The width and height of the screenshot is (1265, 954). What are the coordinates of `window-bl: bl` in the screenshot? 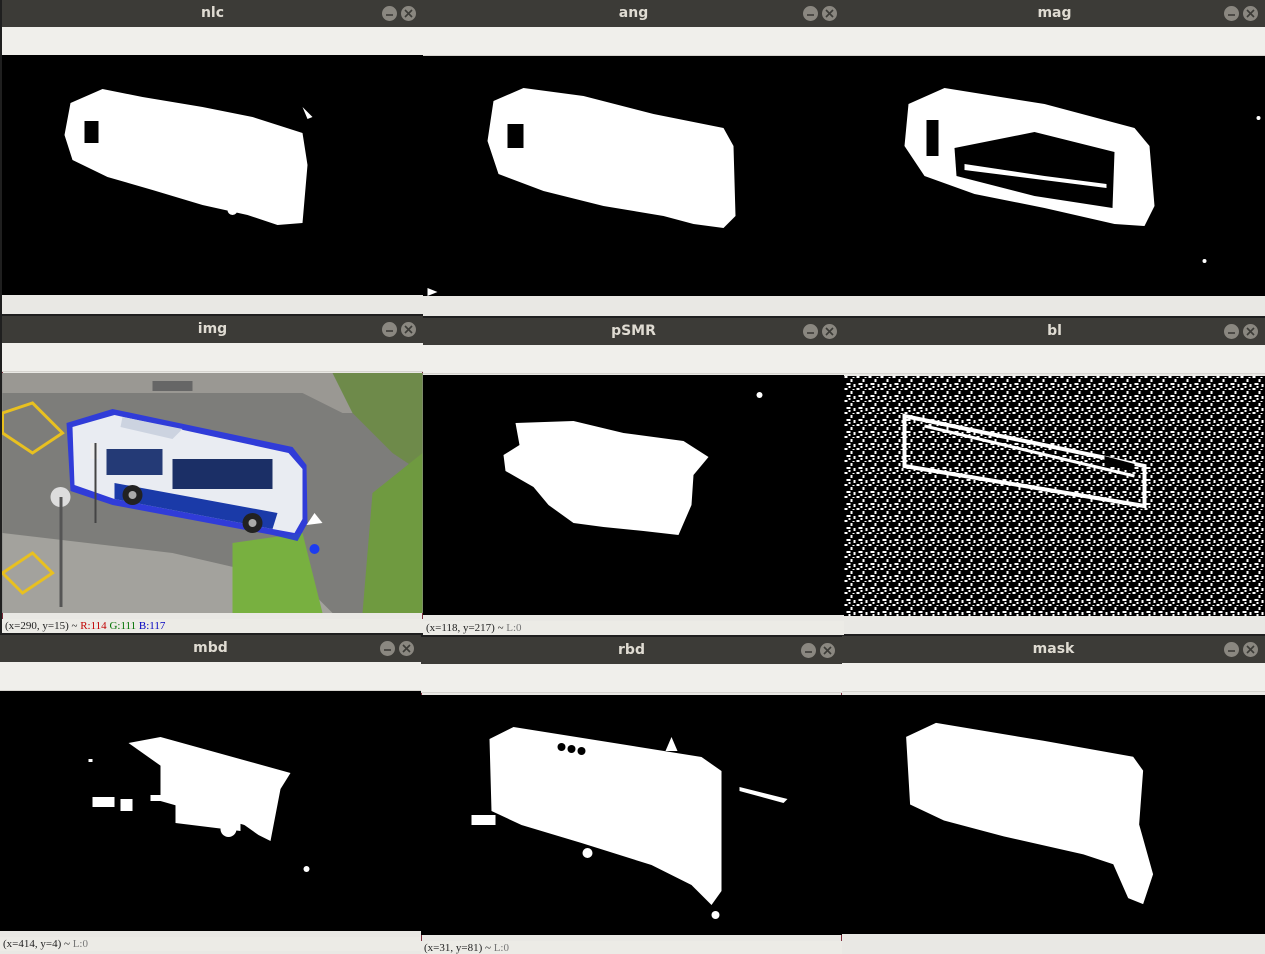 It's located at (1054, 476).